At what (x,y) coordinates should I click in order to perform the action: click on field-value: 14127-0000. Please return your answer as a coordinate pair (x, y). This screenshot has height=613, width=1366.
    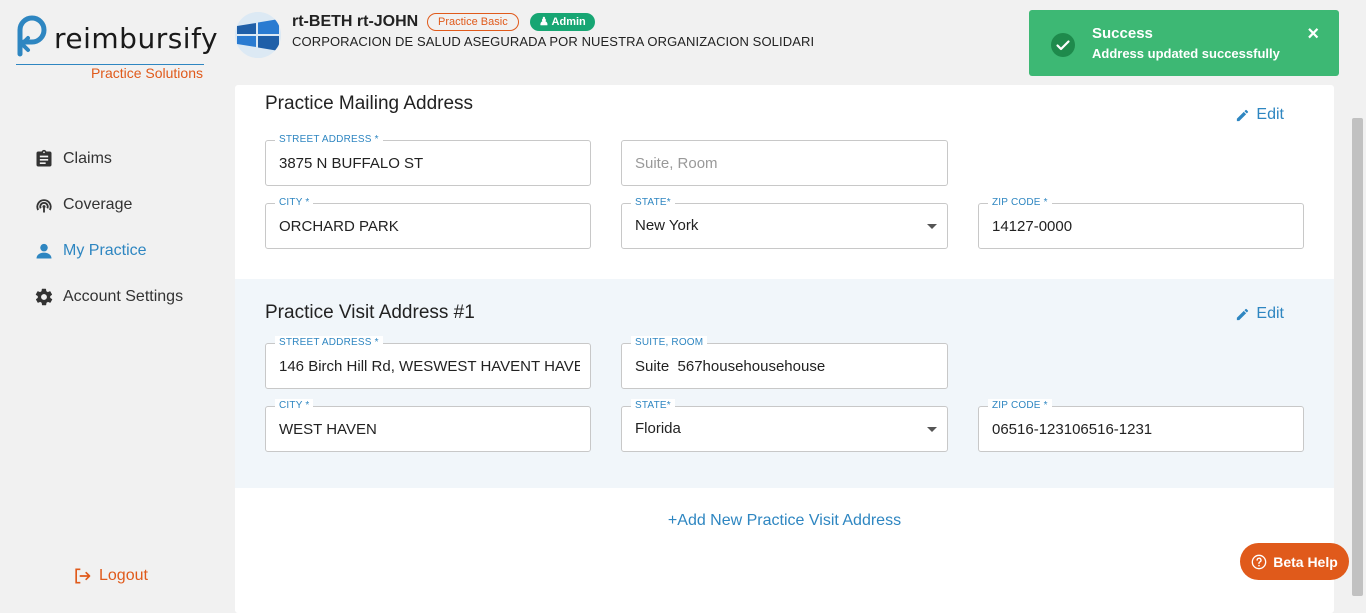
    Looking at the image, I should click on (1032, 226).